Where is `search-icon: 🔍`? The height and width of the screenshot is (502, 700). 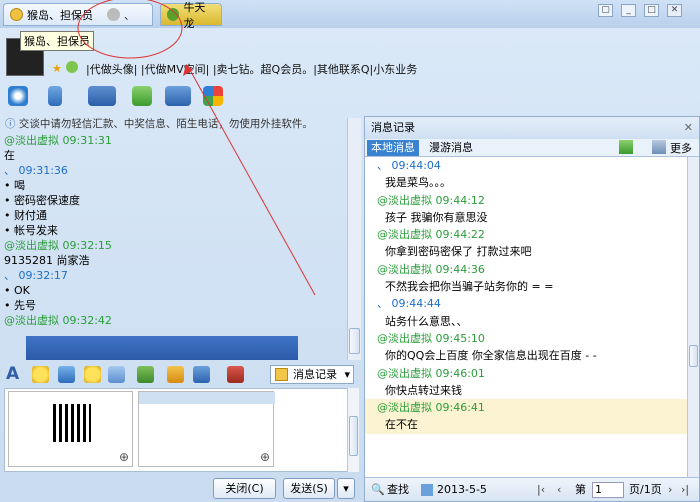 search-icon: 🔍 is located at coordinates (378, 490).